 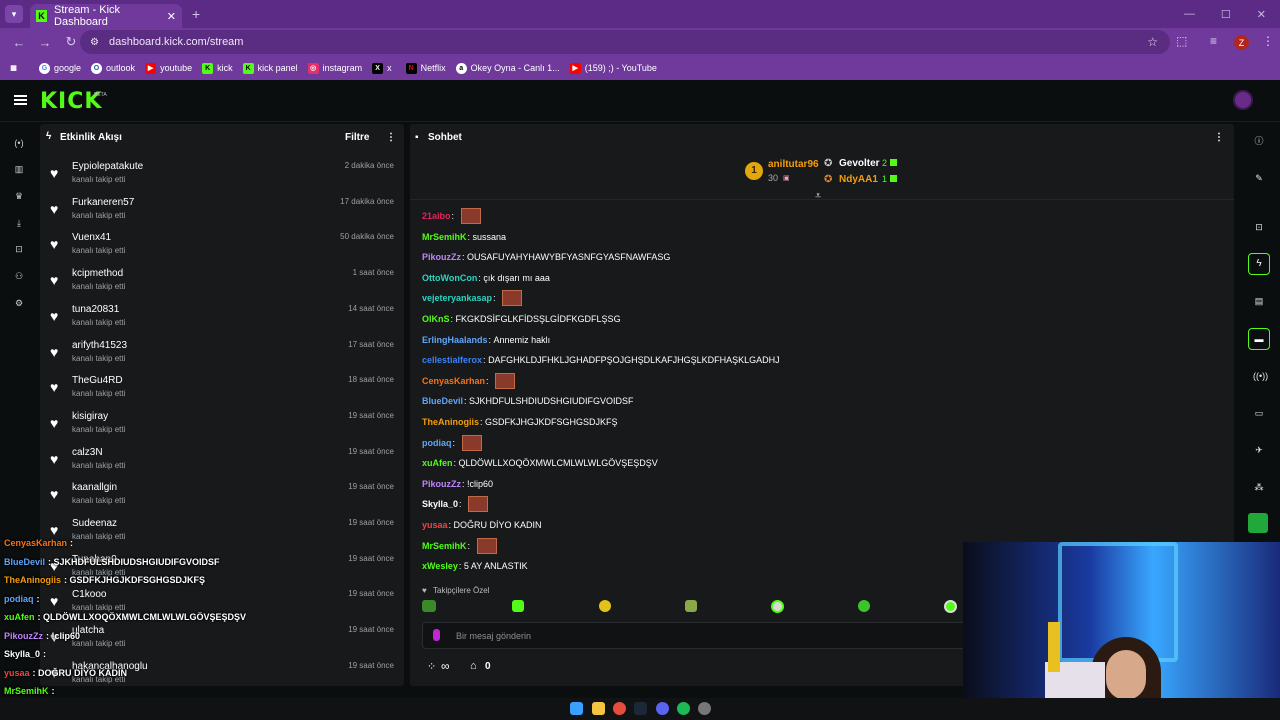 What do you see at coordinates (90, 416) in the screenshot?
I see `event-username: kisigiray` at bounding box center [90, 416].